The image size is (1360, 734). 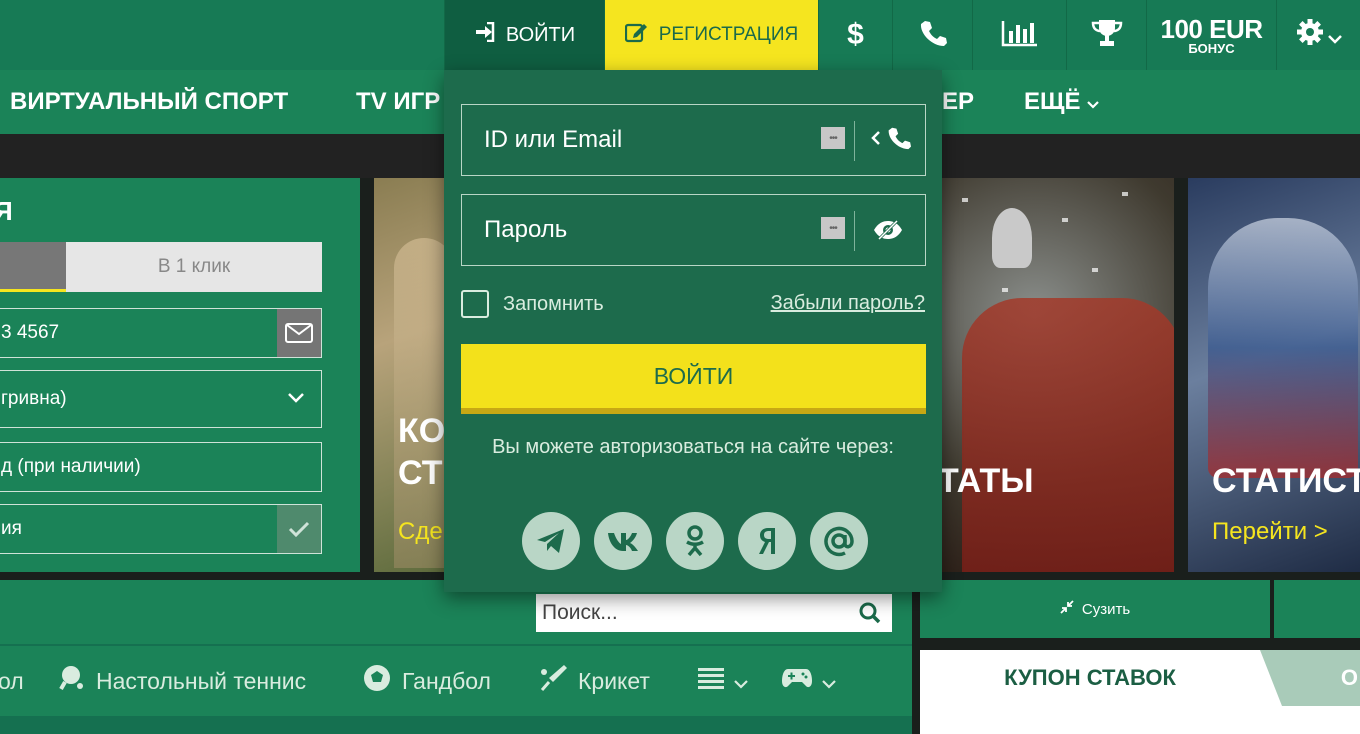 I want to click on password-input, so click(x=627, y=230).